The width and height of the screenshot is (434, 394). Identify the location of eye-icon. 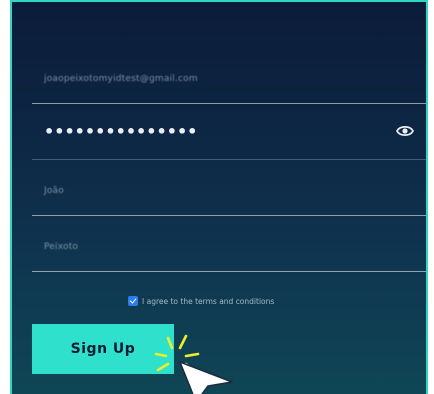
(405, 131).